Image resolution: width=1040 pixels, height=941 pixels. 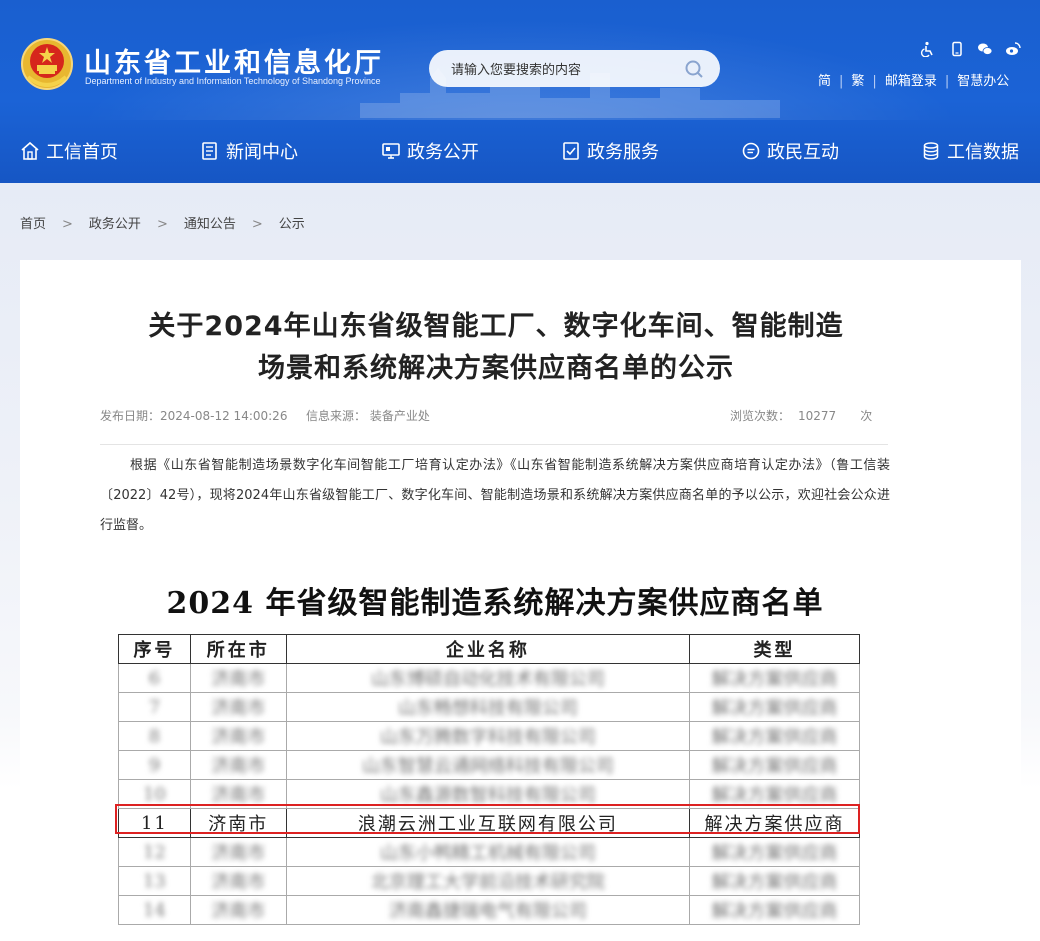 What do you see at coordinates (154, 736) in the screenshot?
I see `row-no: 8` at bounding box center [154, 736].